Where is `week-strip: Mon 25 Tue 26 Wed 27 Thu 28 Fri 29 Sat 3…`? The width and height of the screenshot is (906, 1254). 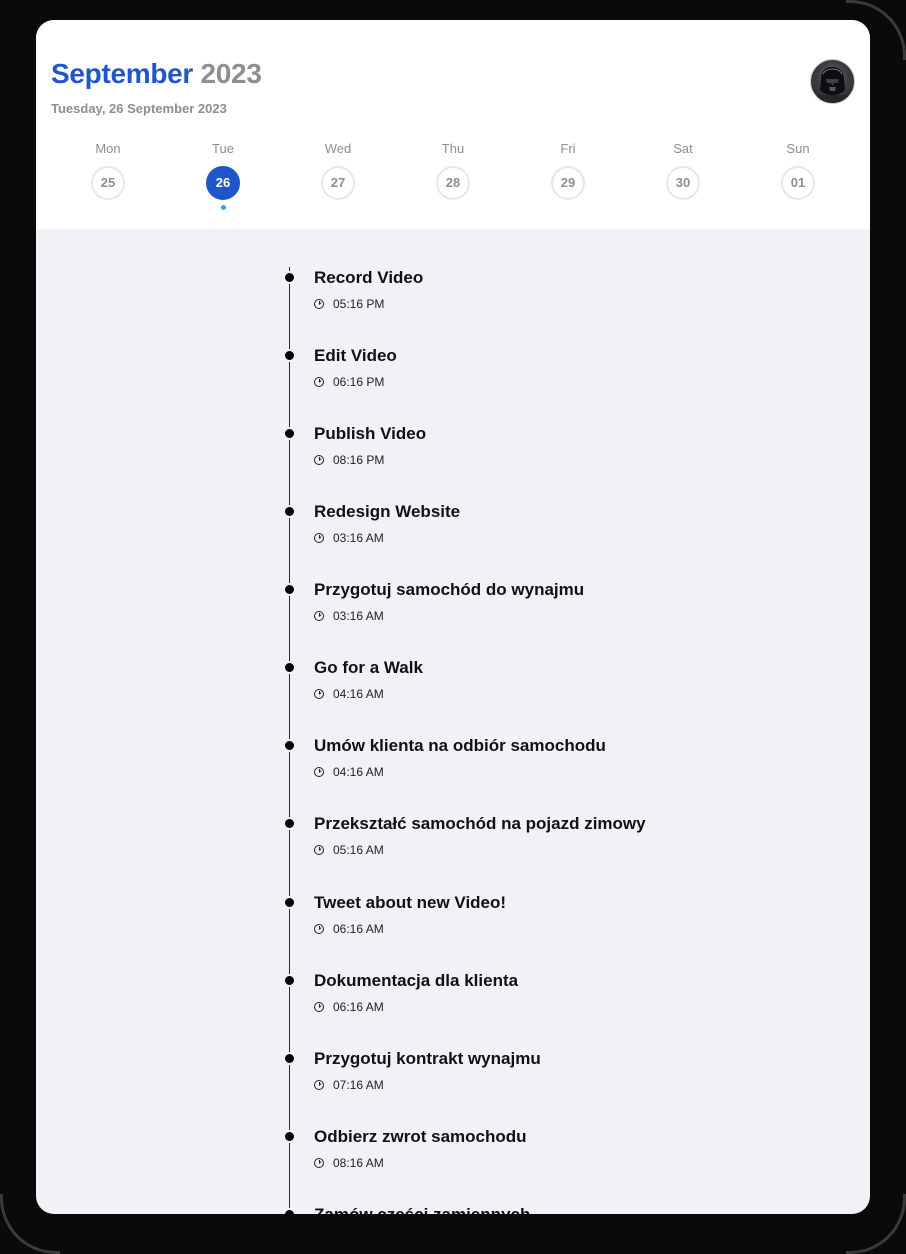
week-strip: Mon 25 Tue 26 Wed 27 Thu 28 Fri 29 Sat 3… is located at coordinates (453, 180).